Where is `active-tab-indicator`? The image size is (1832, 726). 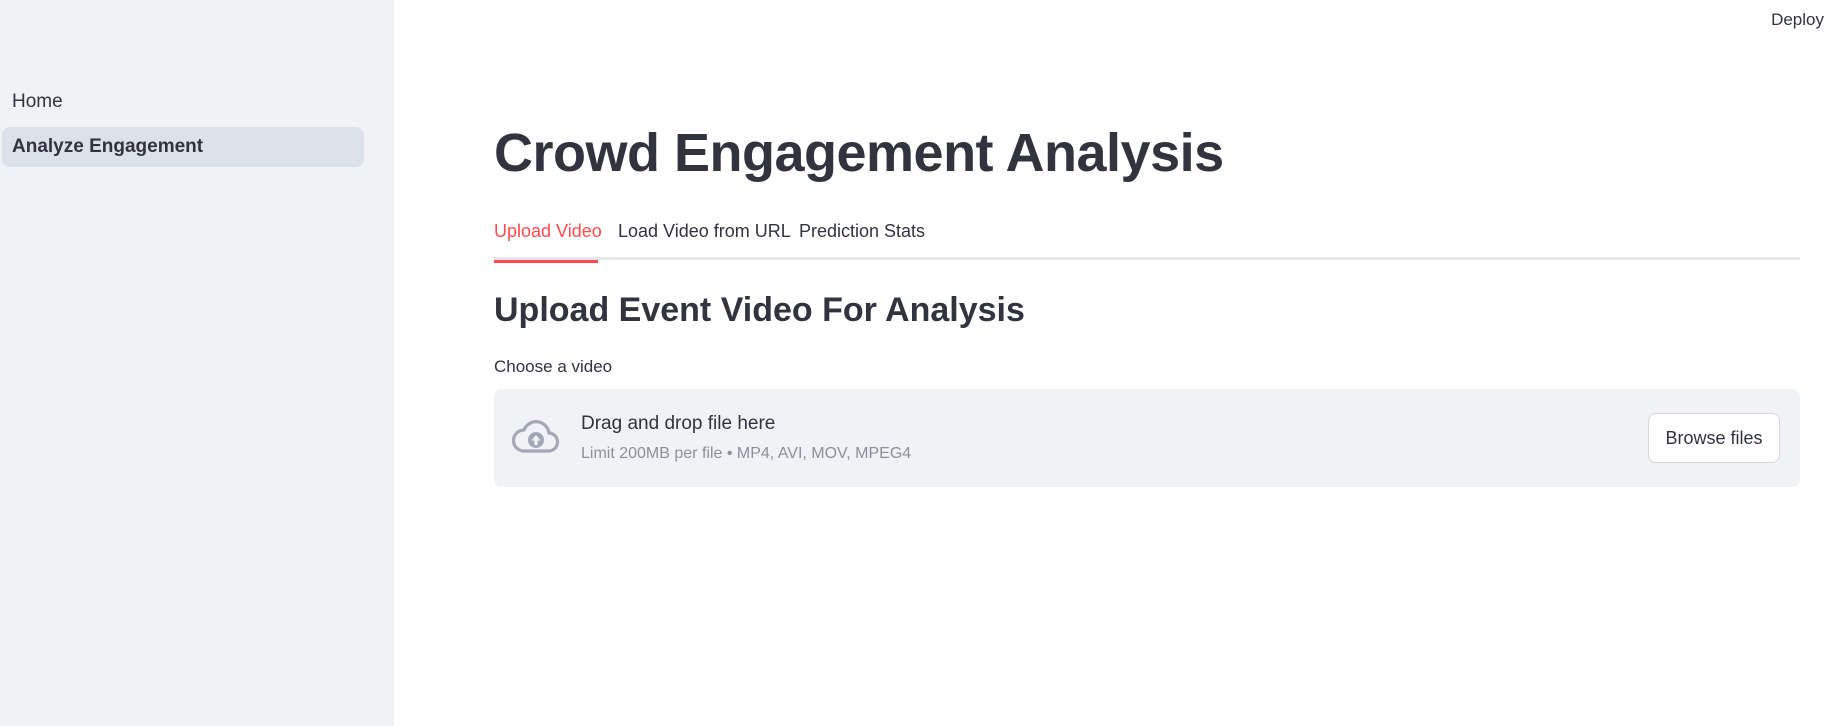 active-tab-indicator is located at coordinates (546, 261).